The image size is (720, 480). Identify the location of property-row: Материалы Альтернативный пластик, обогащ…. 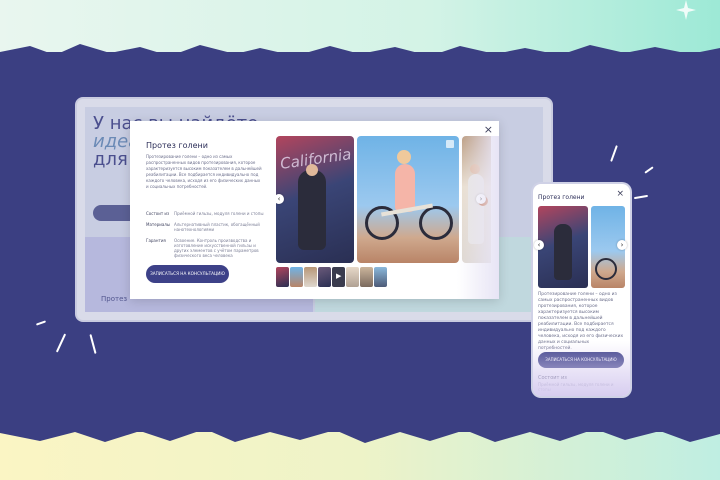
(205, 227).